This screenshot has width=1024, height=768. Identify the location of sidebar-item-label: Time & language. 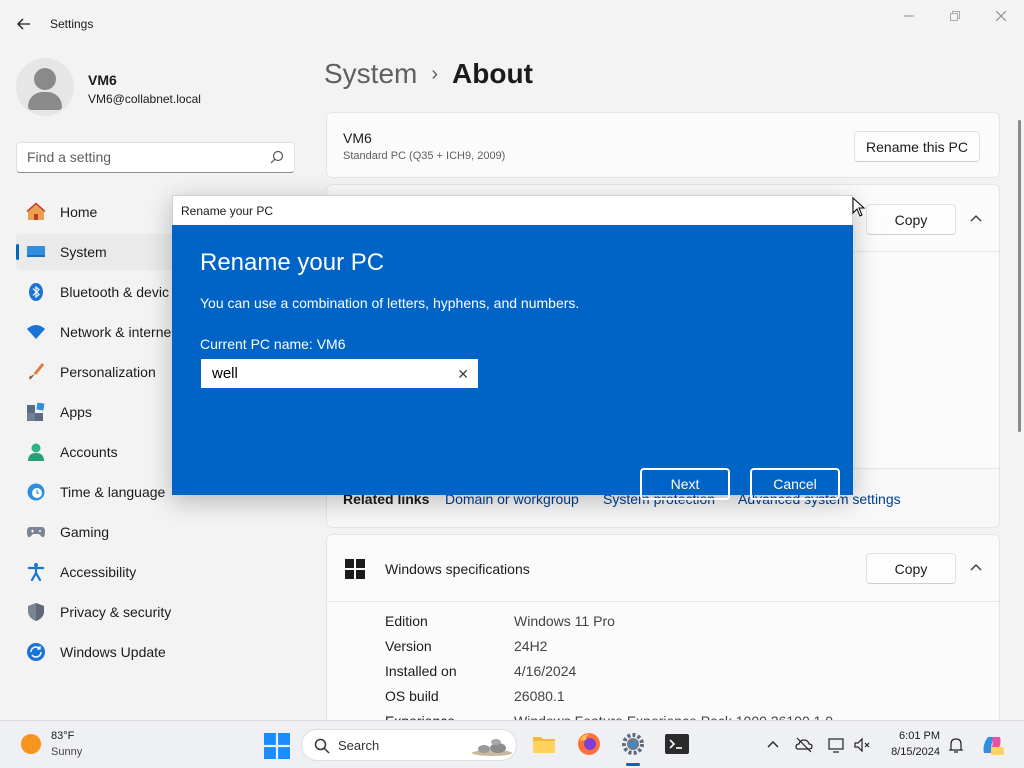
(113, 492).